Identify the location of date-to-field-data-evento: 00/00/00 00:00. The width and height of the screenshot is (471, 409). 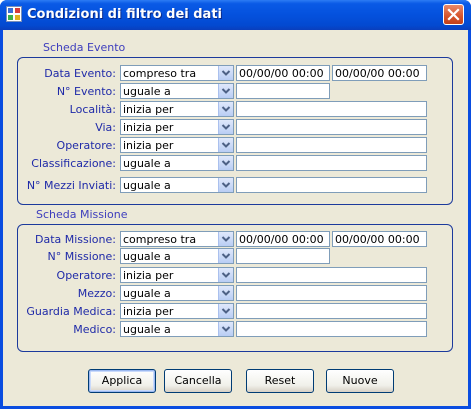
(379, 73).